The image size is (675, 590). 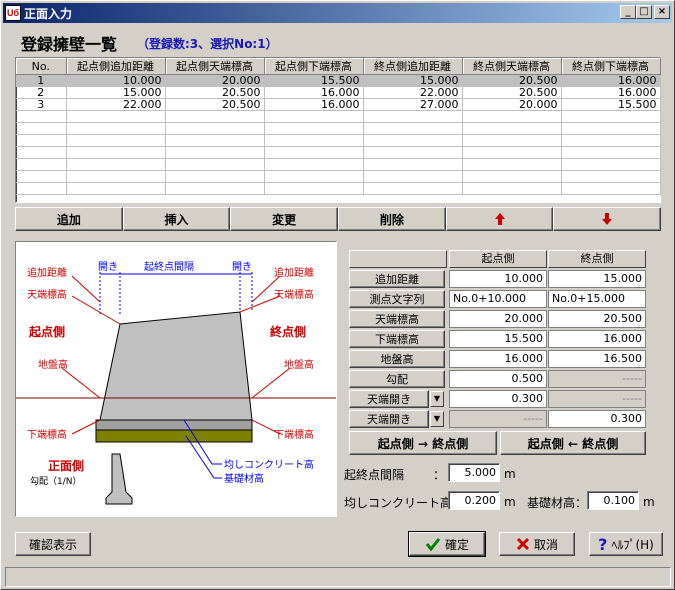 I want to click on insert-button: 挿入, so click(x=176, y=219).